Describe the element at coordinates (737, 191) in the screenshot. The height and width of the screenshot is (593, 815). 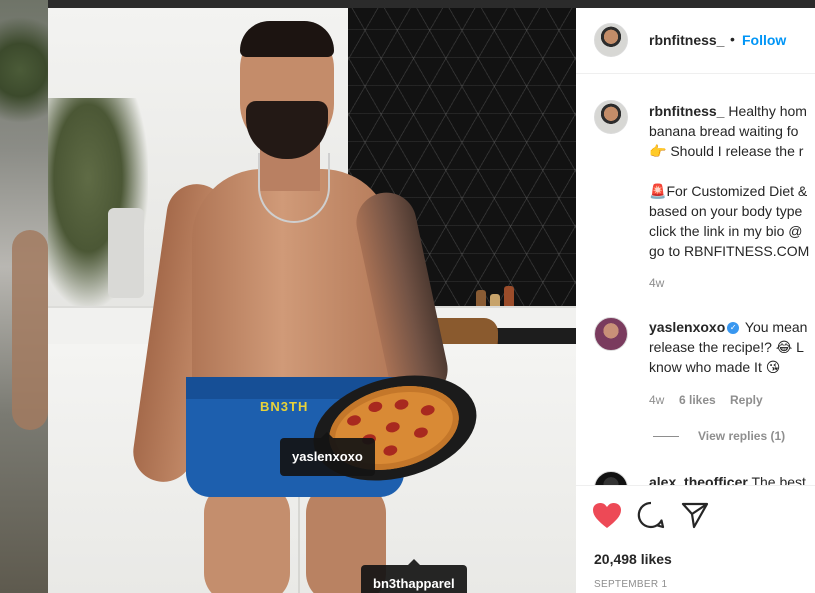
I see `caption-line-text: For Customized Diet &` at that location.